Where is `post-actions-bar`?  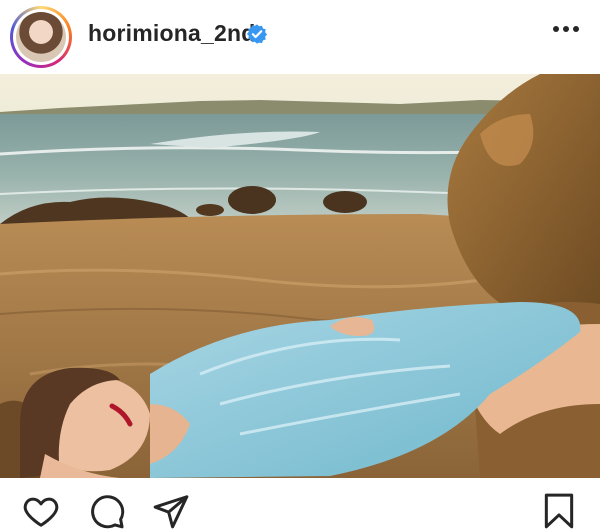
post-actions-bar is located at coordinates (300, 505).